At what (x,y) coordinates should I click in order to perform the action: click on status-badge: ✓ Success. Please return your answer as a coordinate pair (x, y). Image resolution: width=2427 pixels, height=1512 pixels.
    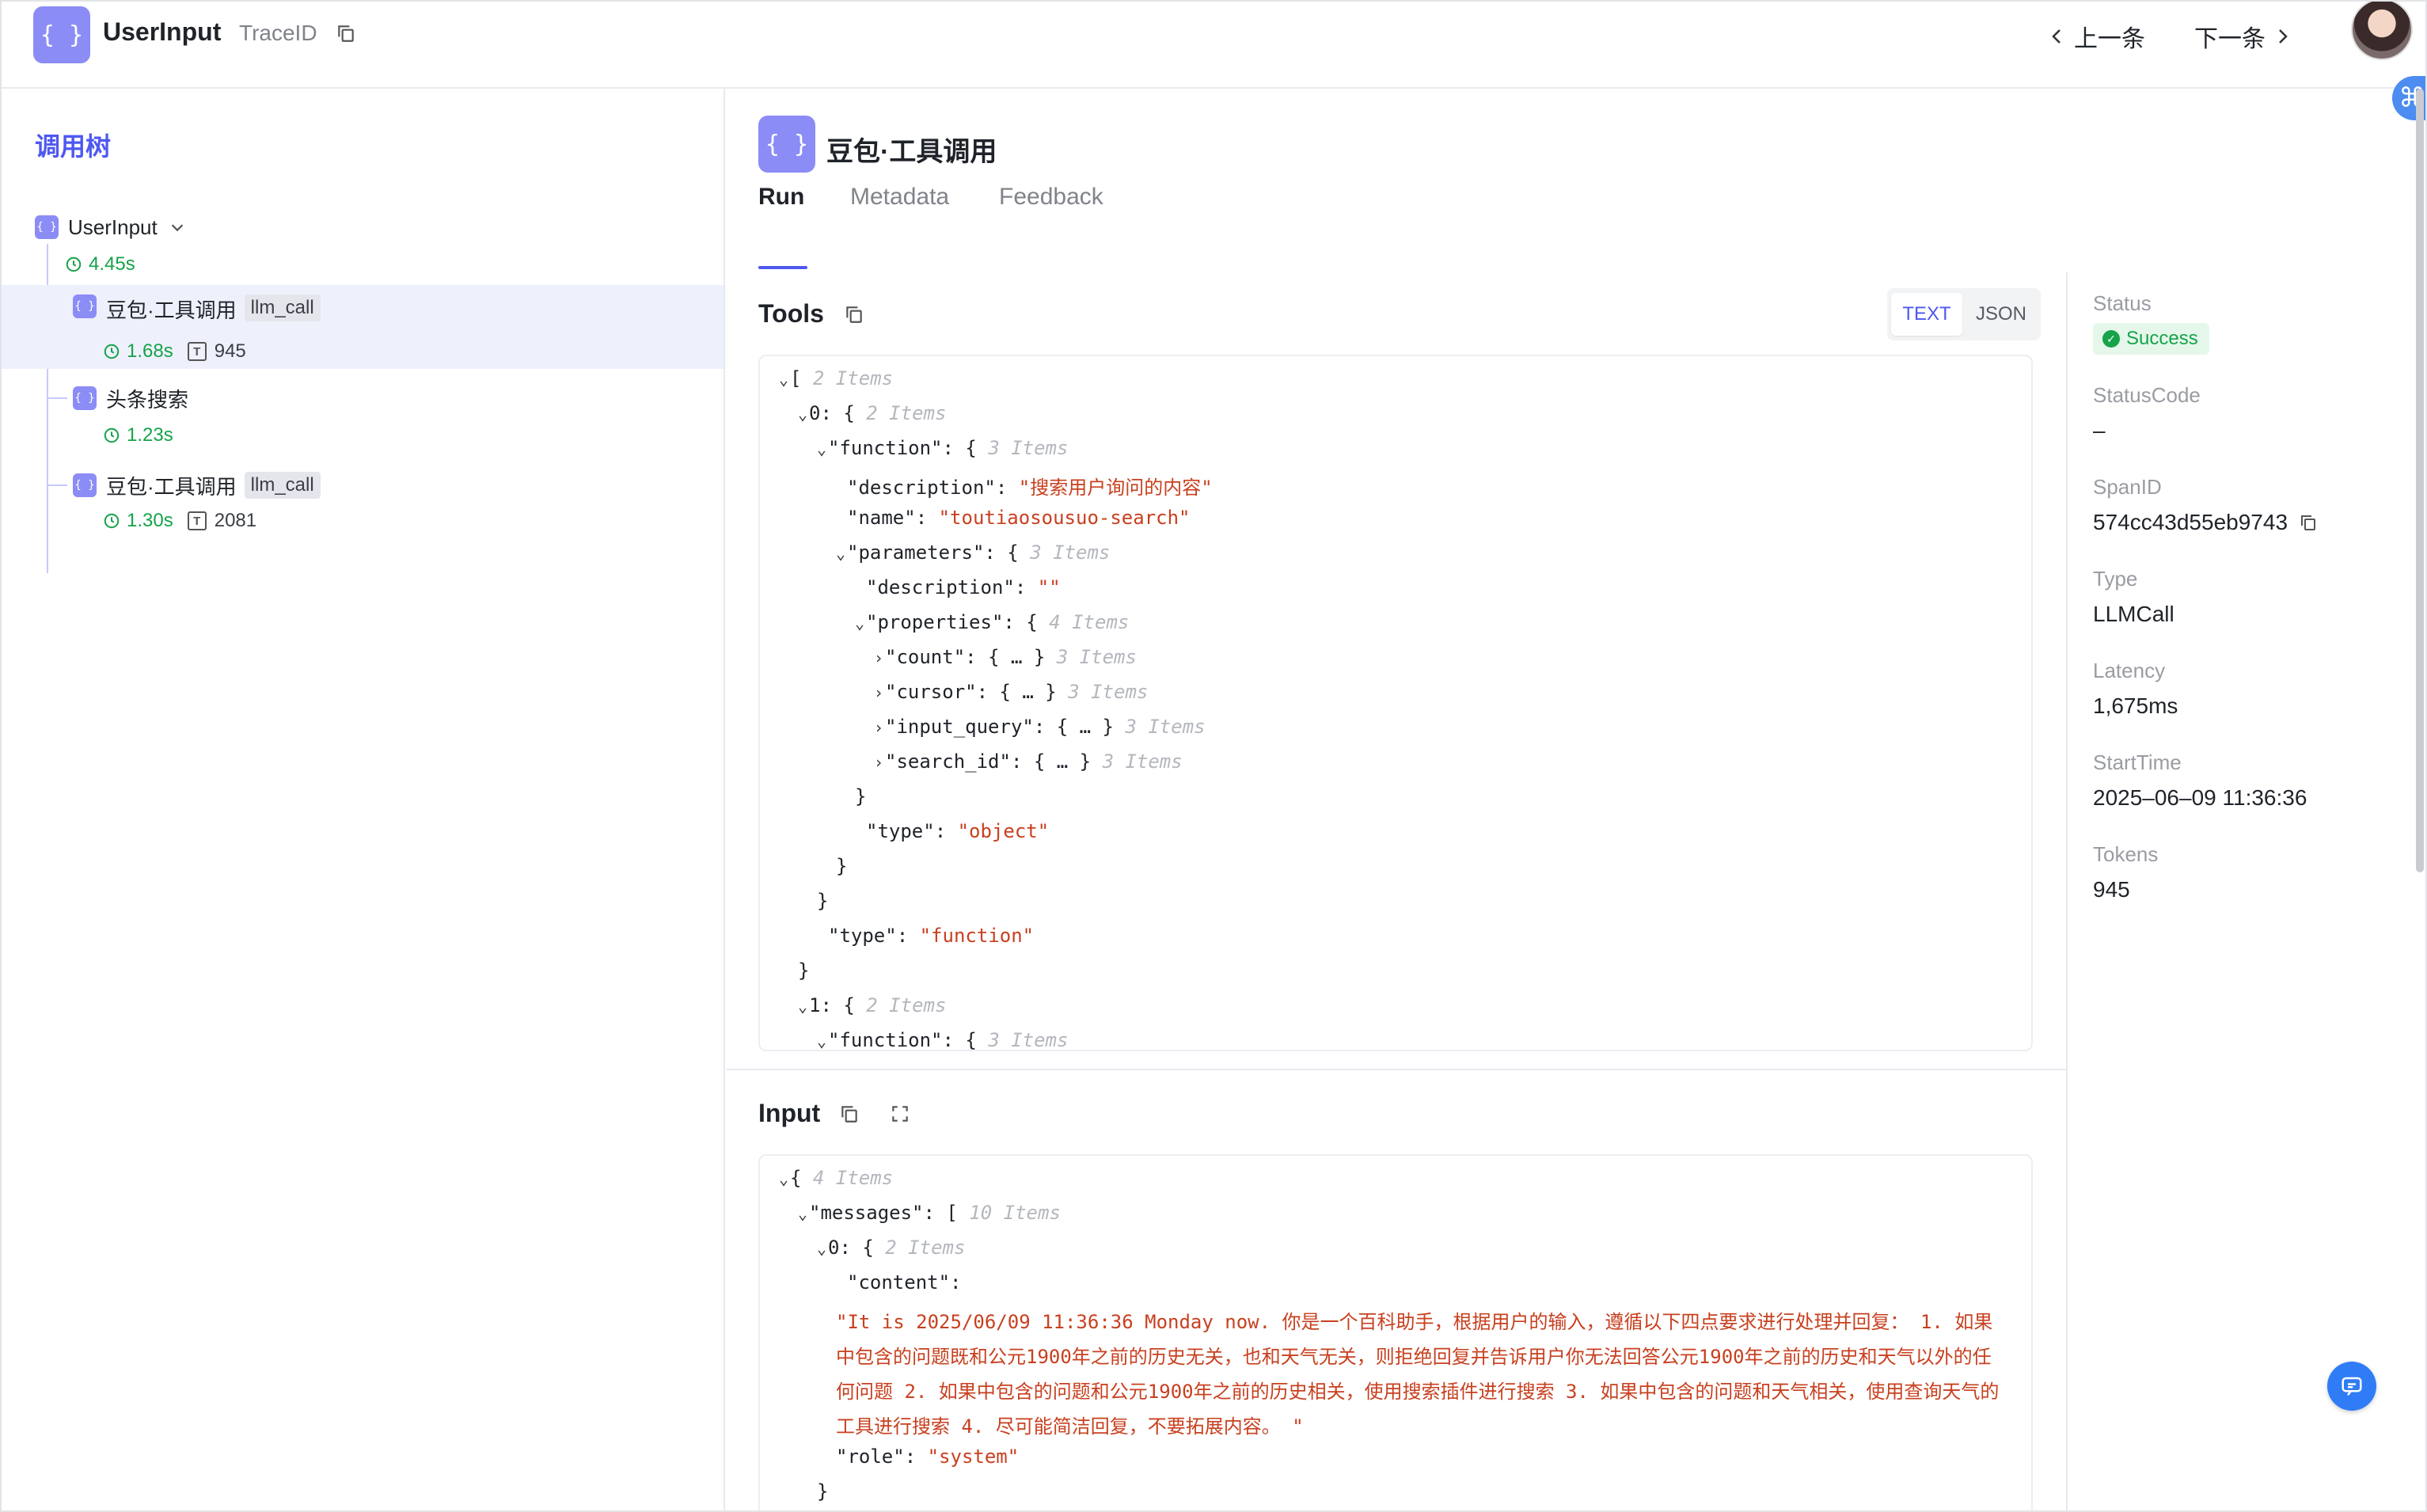
    Looking at the image, I should click on (2151, 339).